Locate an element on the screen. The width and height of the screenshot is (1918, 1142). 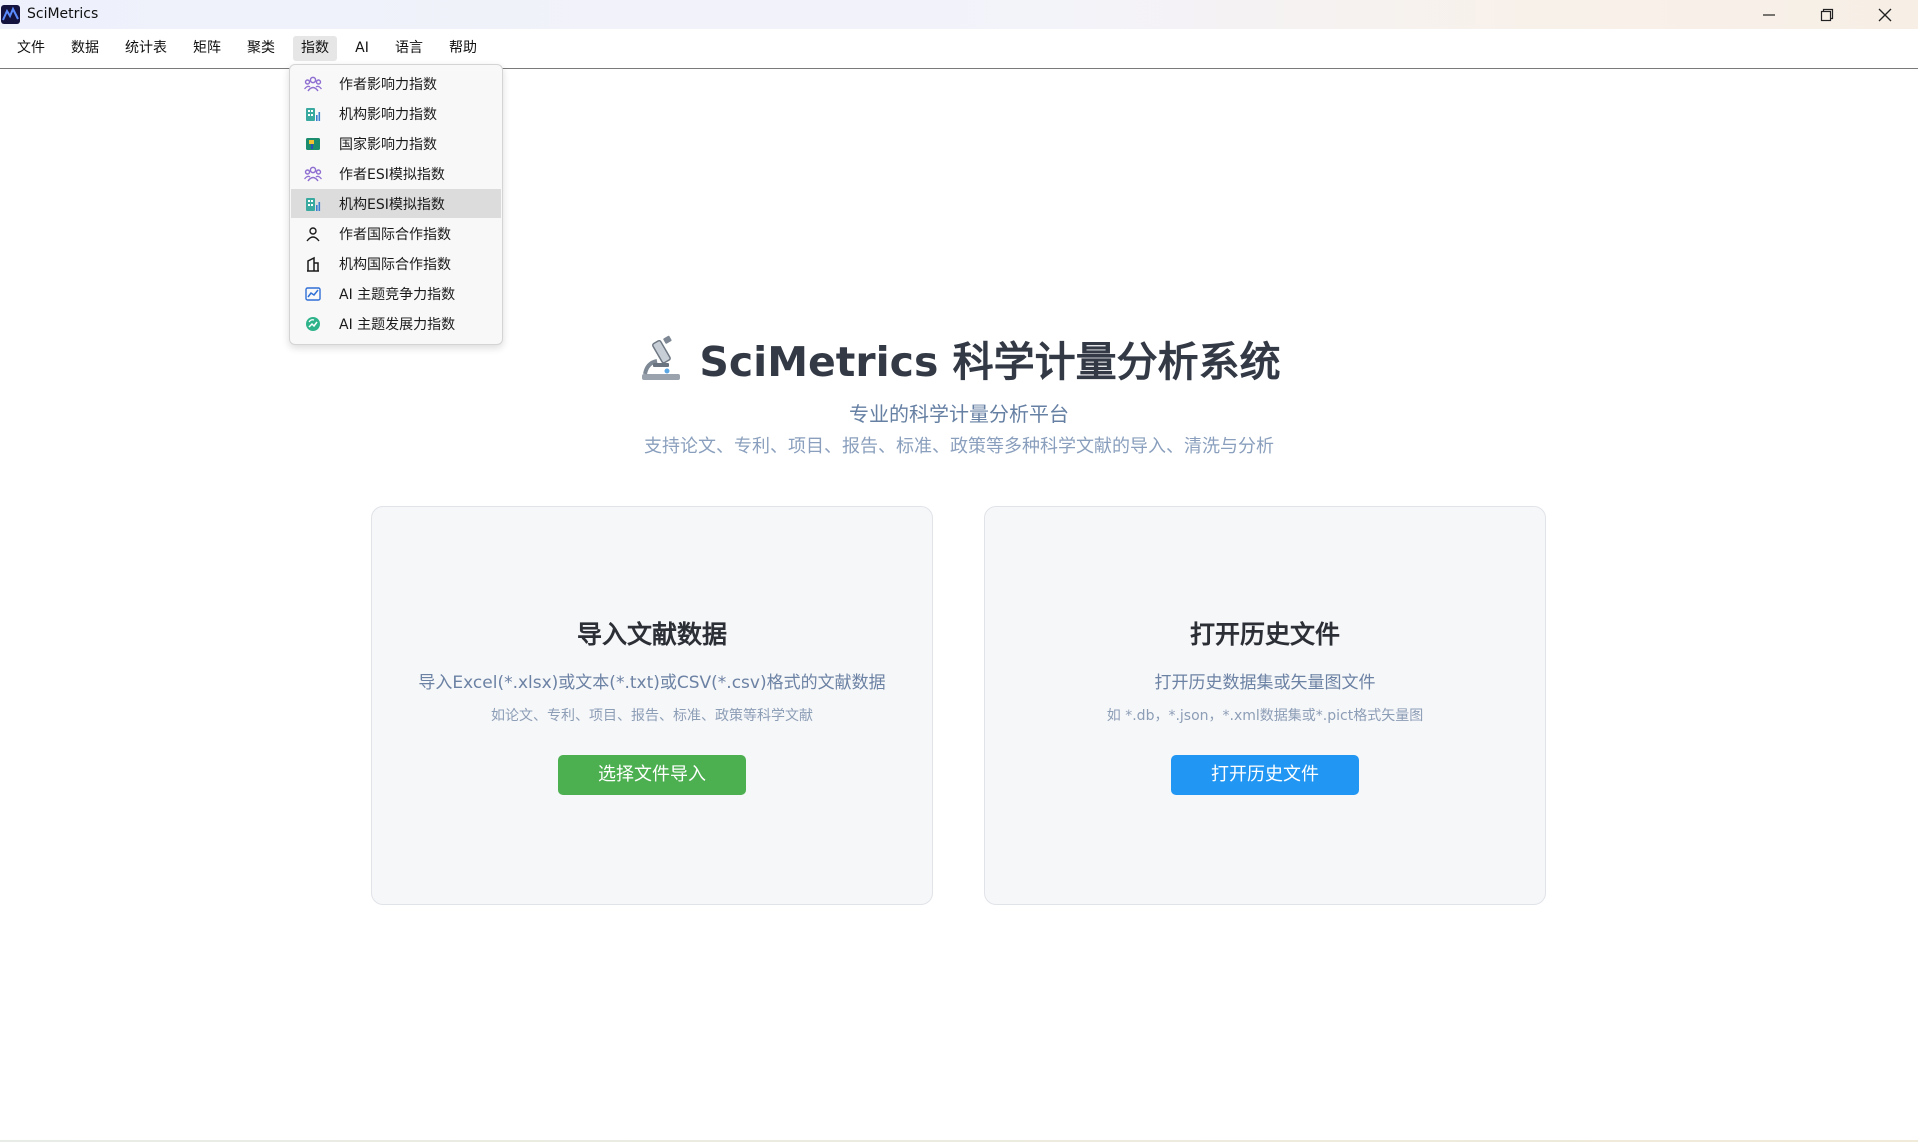
menu-item-label: AI 主题竞争力指数 is located at coordinates (397, 294).